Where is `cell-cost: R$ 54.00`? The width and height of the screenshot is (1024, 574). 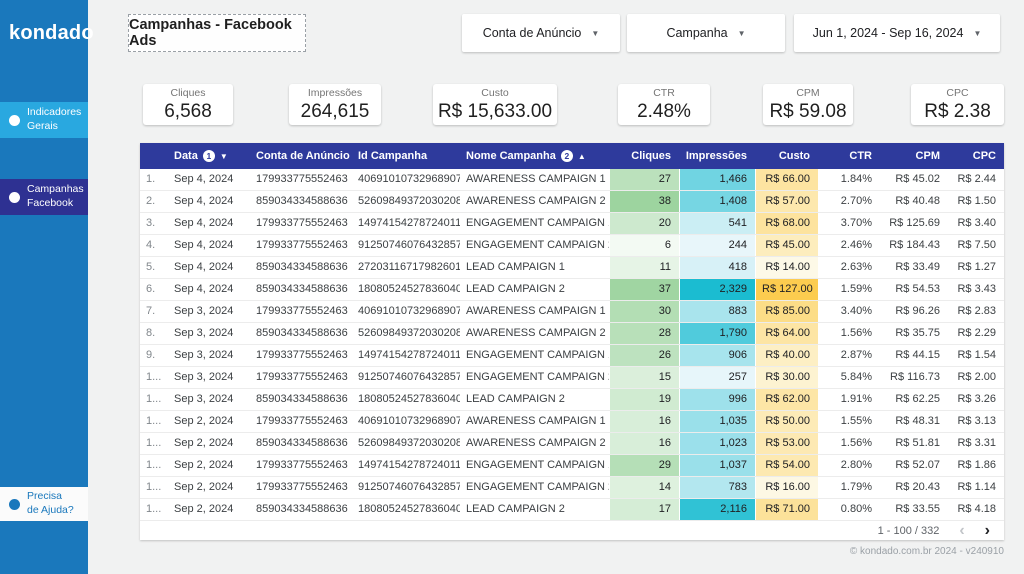 cell-cost: R$ 54.00 is located at coordinates (786, 465).